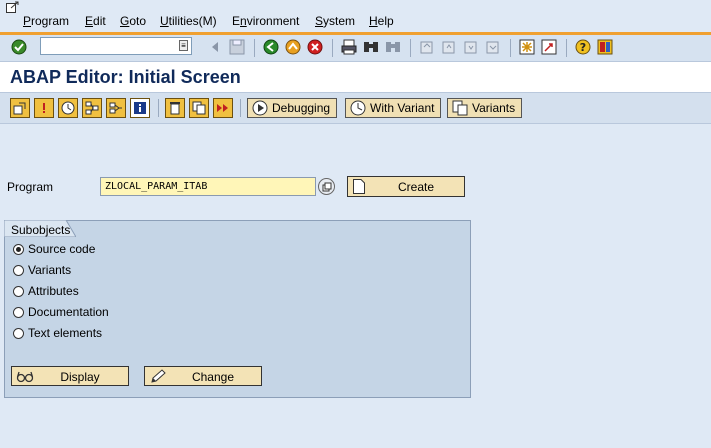 This screenshot has height=448, width=711. I want to click on display-label: Display, so click(80, 377).